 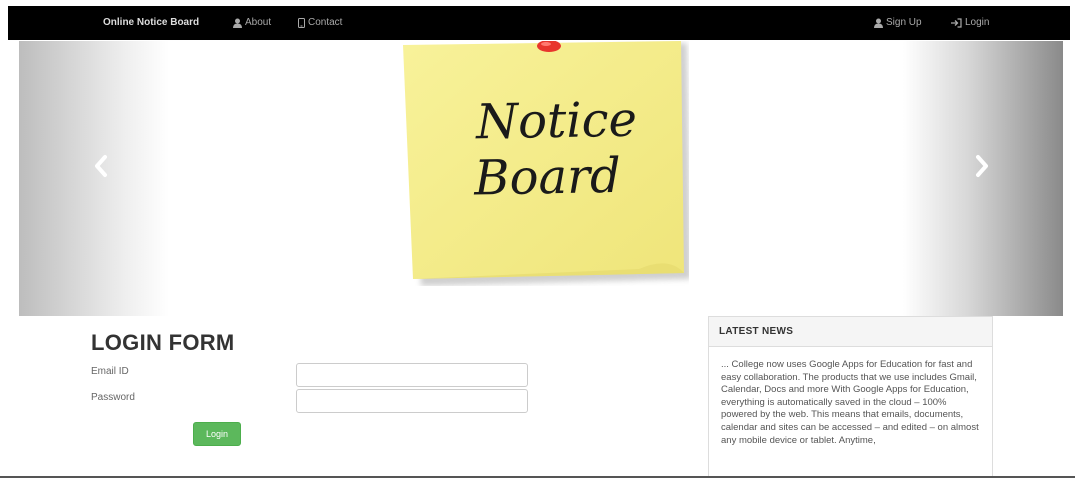 What do you see at coordinates (956, 22) in the screenshot?
I see `login-icon` at bounding box center [956, 22].